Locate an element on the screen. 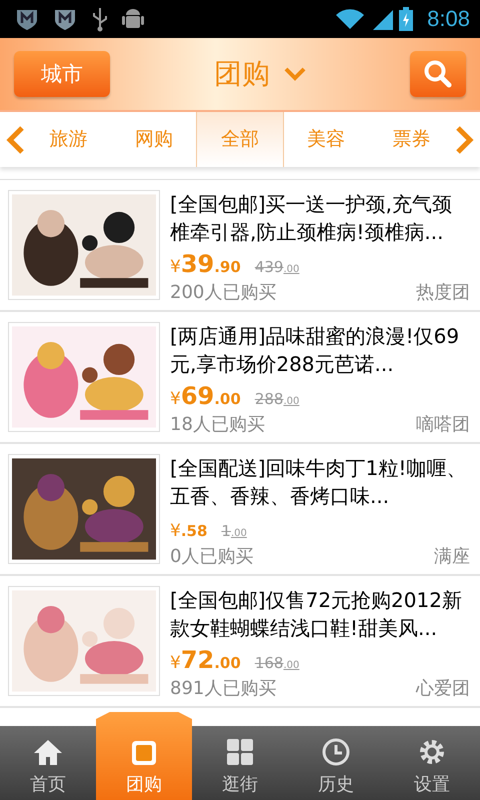 The image size is (480, 800). chevron-left-icon is located at coordinates (16, 140).